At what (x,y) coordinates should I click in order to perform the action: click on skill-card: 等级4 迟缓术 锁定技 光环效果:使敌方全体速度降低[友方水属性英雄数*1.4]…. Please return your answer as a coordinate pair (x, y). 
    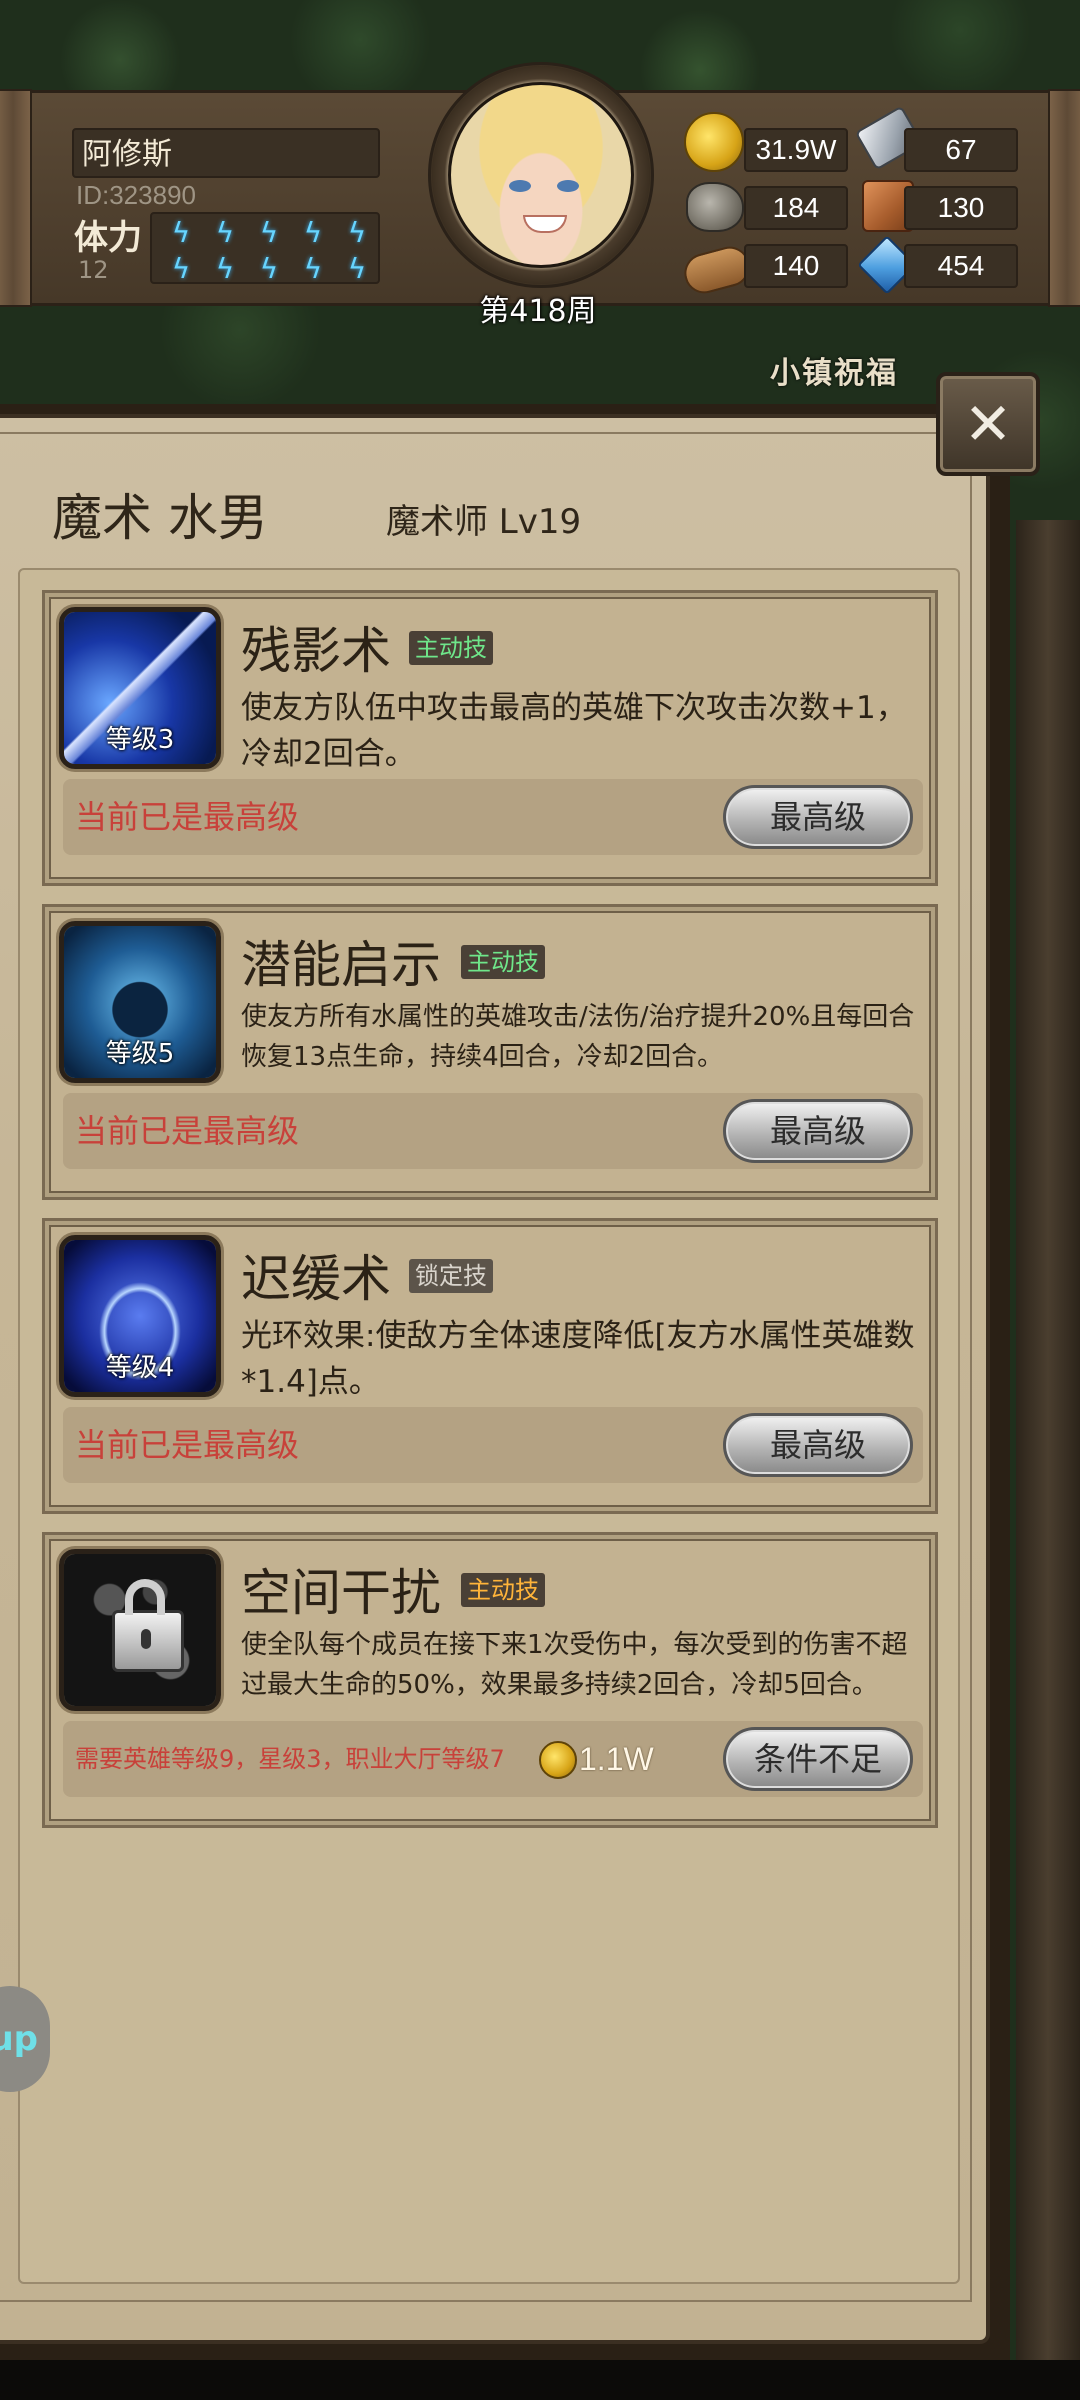
    Looking at the image, I should click on (490, 1366).